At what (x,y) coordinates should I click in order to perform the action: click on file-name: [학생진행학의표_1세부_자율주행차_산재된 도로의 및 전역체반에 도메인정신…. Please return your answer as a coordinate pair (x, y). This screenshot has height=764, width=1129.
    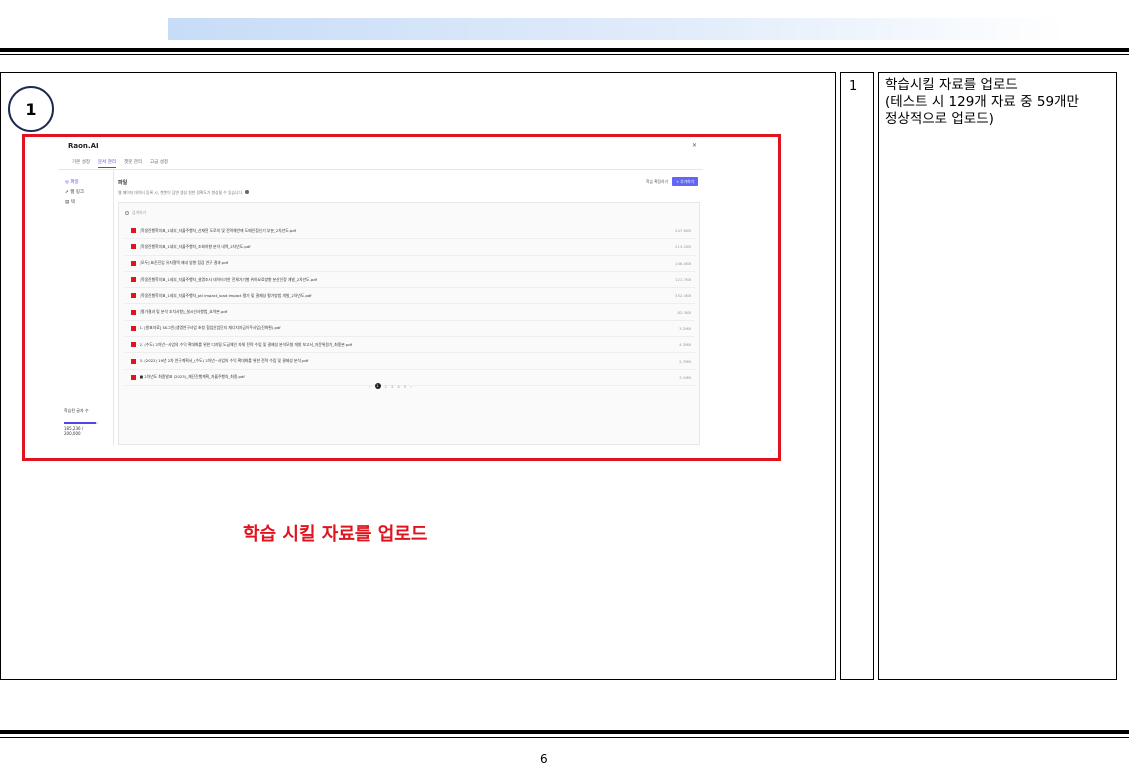
    Looking at the image, I should click on (218, 230).